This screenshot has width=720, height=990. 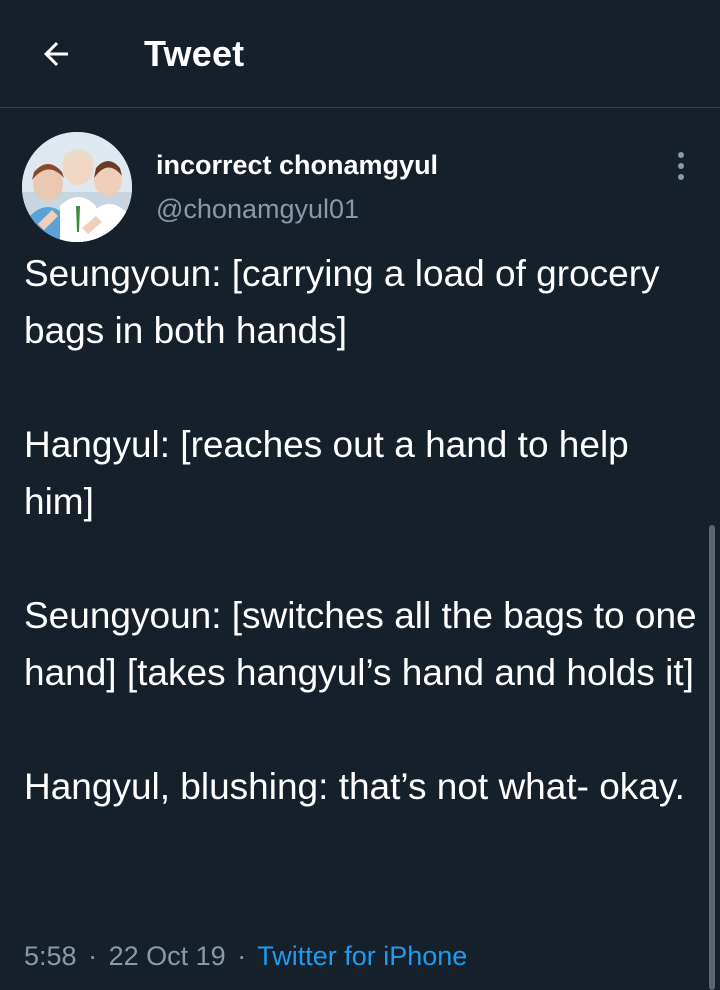 I want to click on tweet-metadata: 5:58 · 22 Oct 19 · Twitter for iPhone, so click(x=245, y=956).